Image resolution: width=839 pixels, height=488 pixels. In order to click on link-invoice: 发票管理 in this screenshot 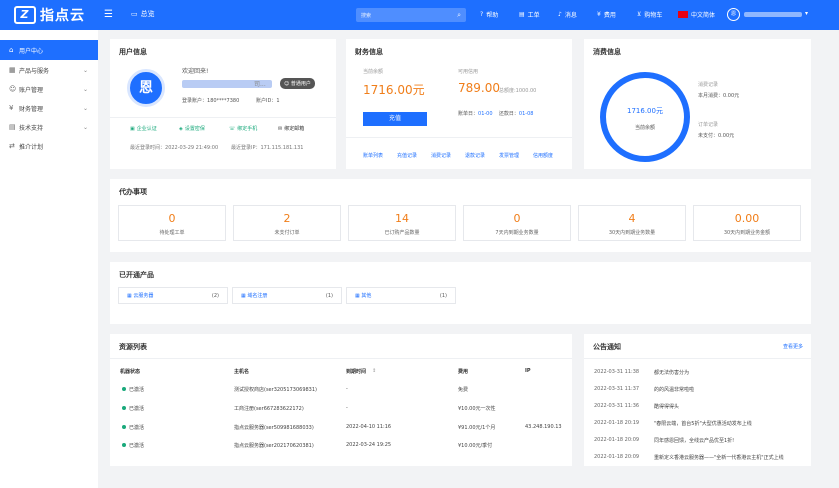, I will do `click(509, 155)`.